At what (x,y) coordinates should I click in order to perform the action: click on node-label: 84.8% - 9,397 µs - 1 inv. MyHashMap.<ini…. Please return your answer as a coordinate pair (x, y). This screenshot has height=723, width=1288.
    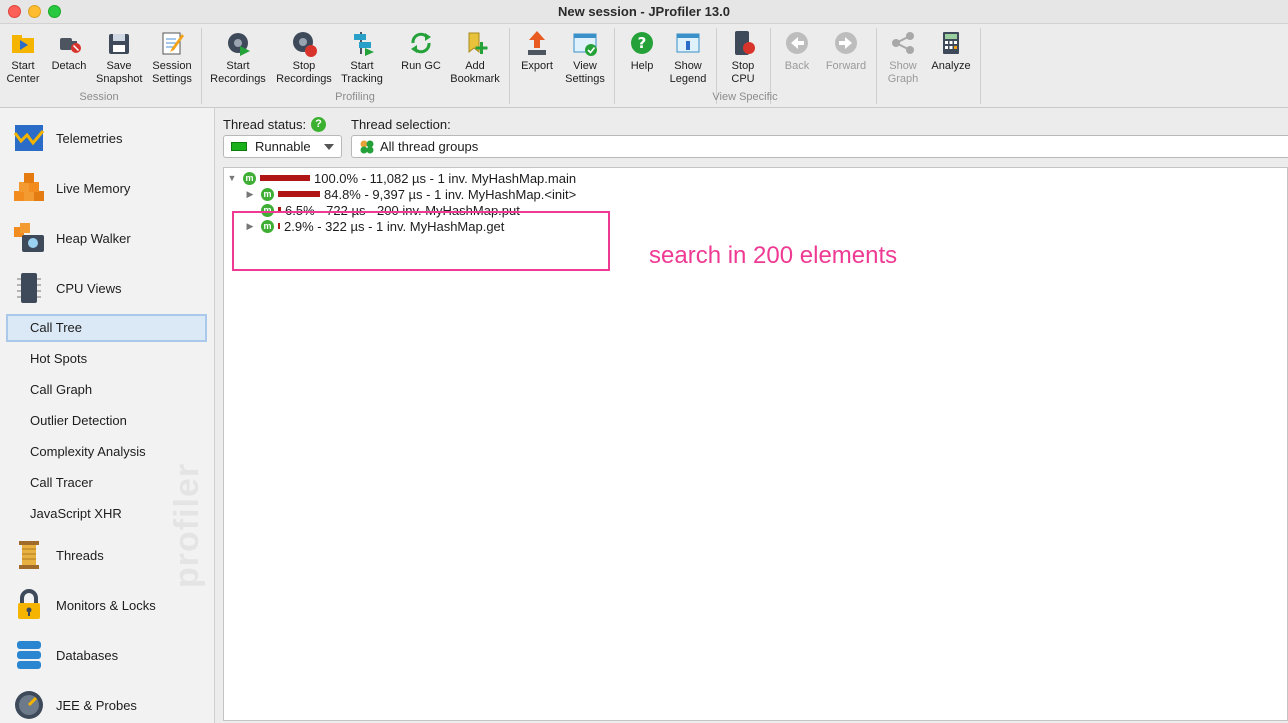
    Looking at the image, I should click on (450, 194).